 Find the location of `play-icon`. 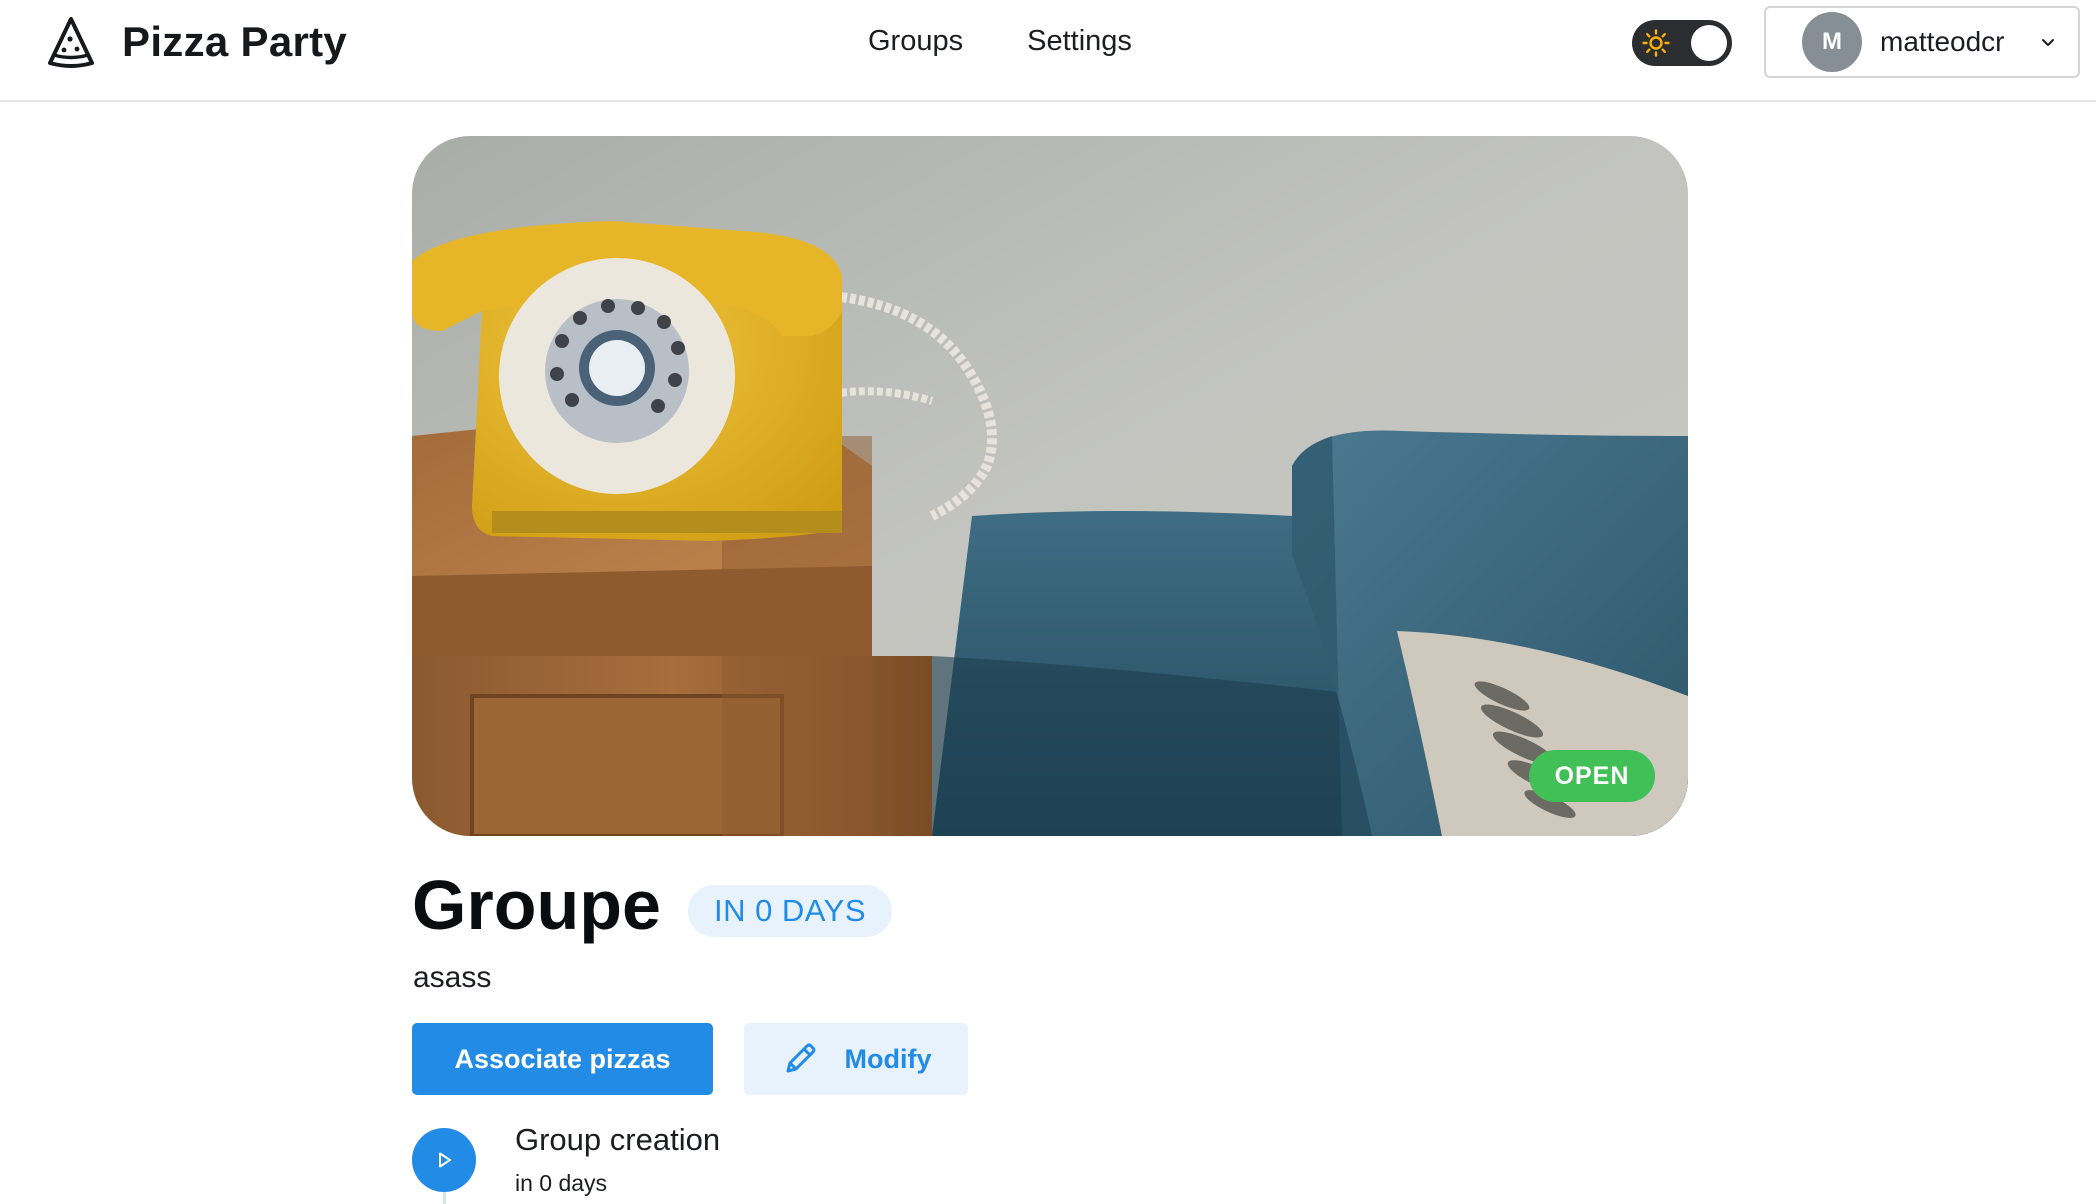

play-icon is located at coordinates (445, 1160).